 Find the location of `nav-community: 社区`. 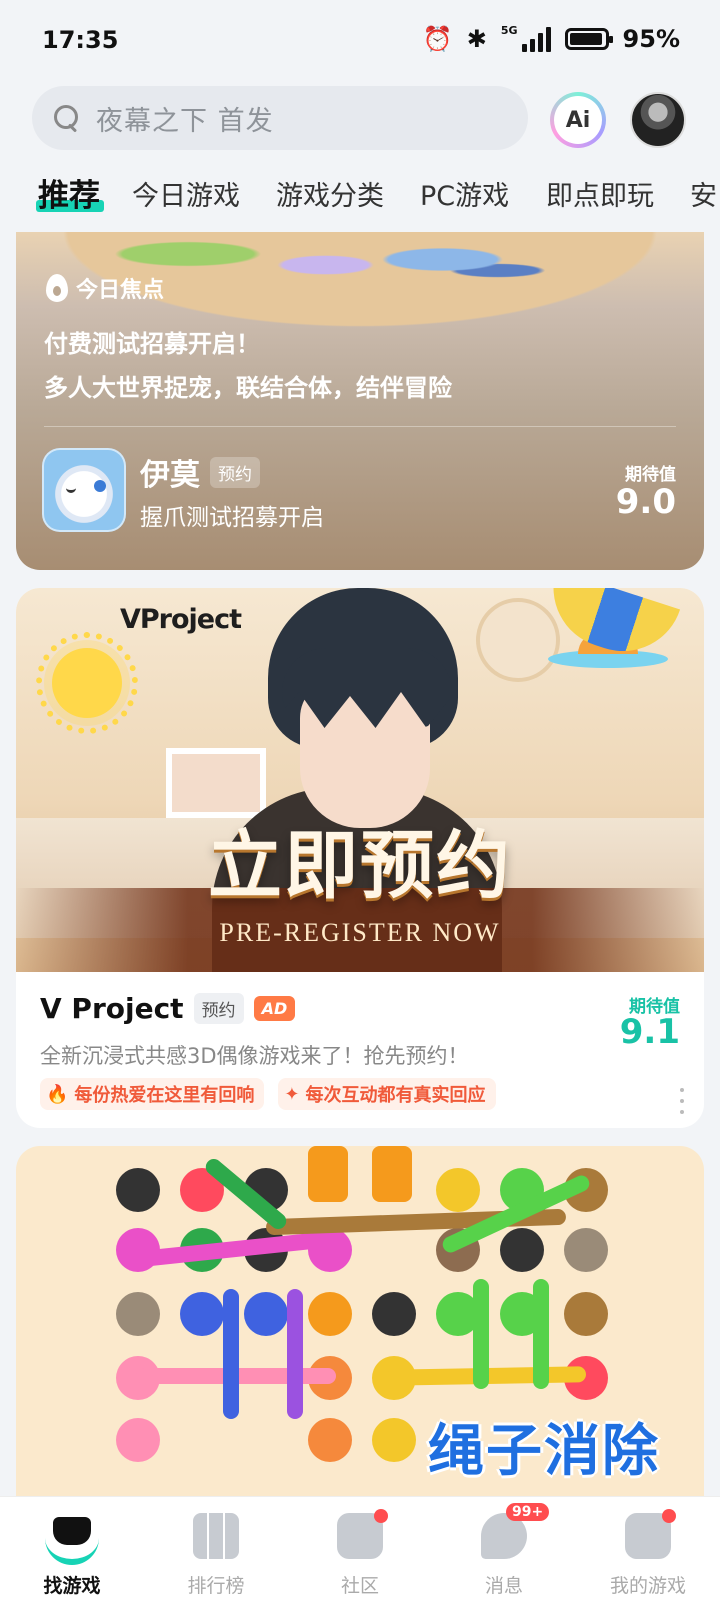

nav-community: 社区 is located at coordinates (360, 1552).